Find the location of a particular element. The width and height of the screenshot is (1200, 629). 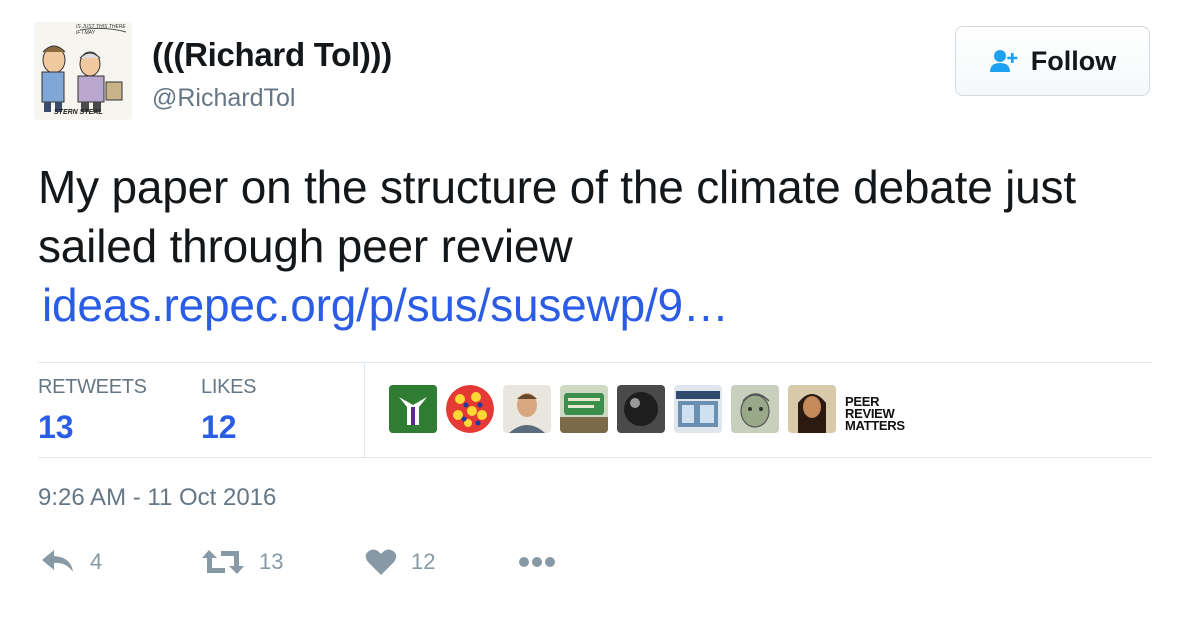

author-display-name: (((Richard Tol))) is located at coordinates (272, 55).